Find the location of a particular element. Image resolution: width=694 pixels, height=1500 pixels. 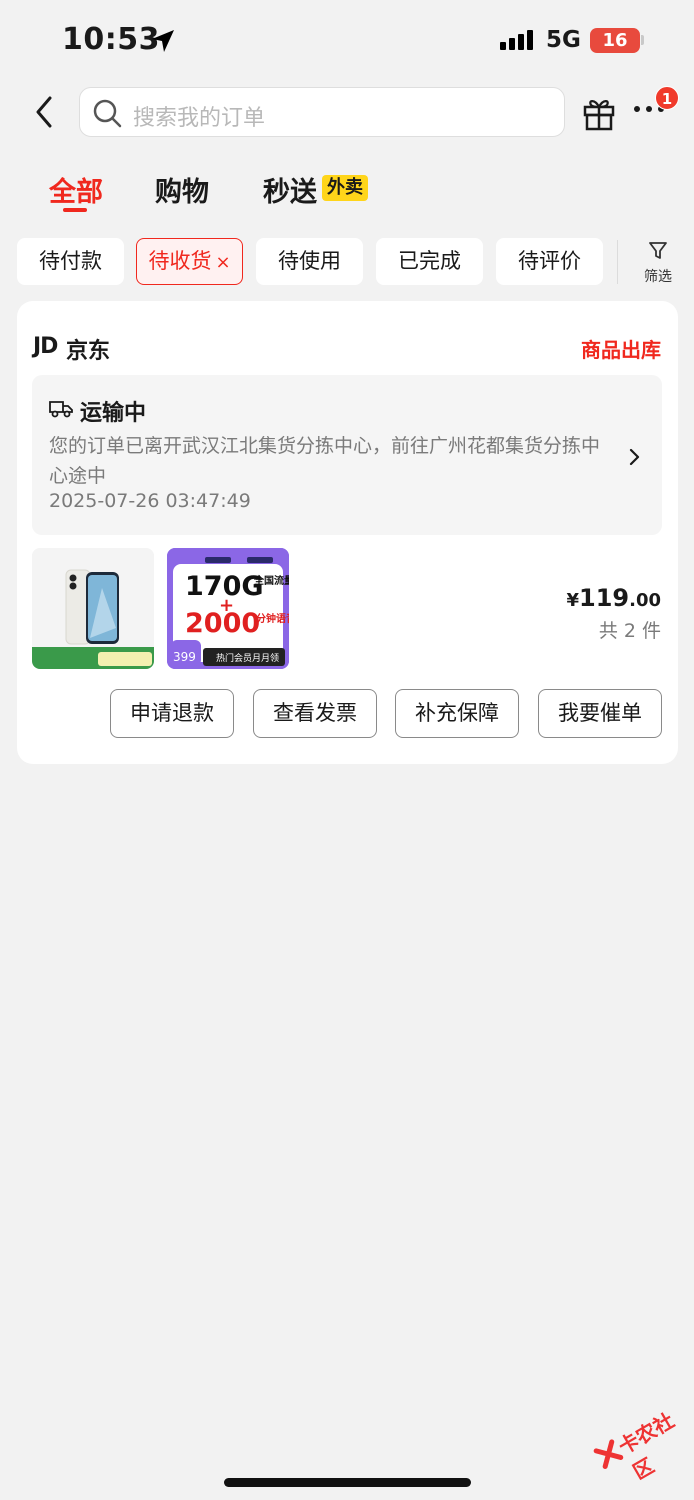

battery-icon: 16 is located at coordinates (615, 40).